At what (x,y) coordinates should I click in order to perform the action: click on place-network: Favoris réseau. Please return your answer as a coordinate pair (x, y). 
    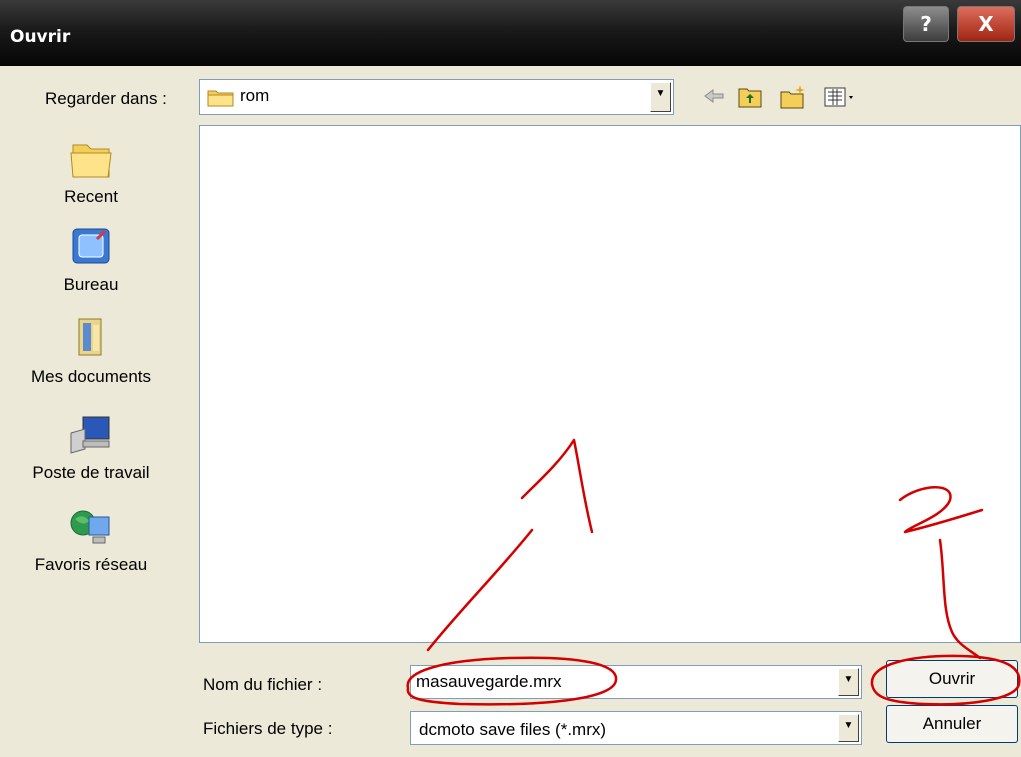
    Looking at the image, I should click on (91, 539).